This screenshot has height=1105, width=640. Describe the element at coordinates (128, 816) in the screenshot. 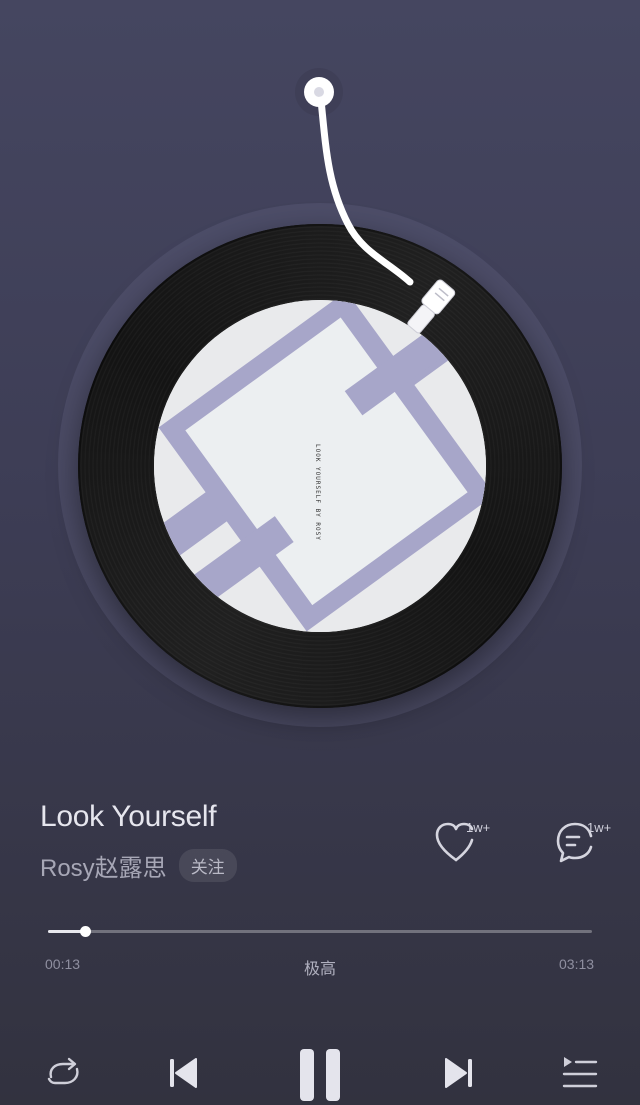

I see `song-title: Look Yourself` at that location.